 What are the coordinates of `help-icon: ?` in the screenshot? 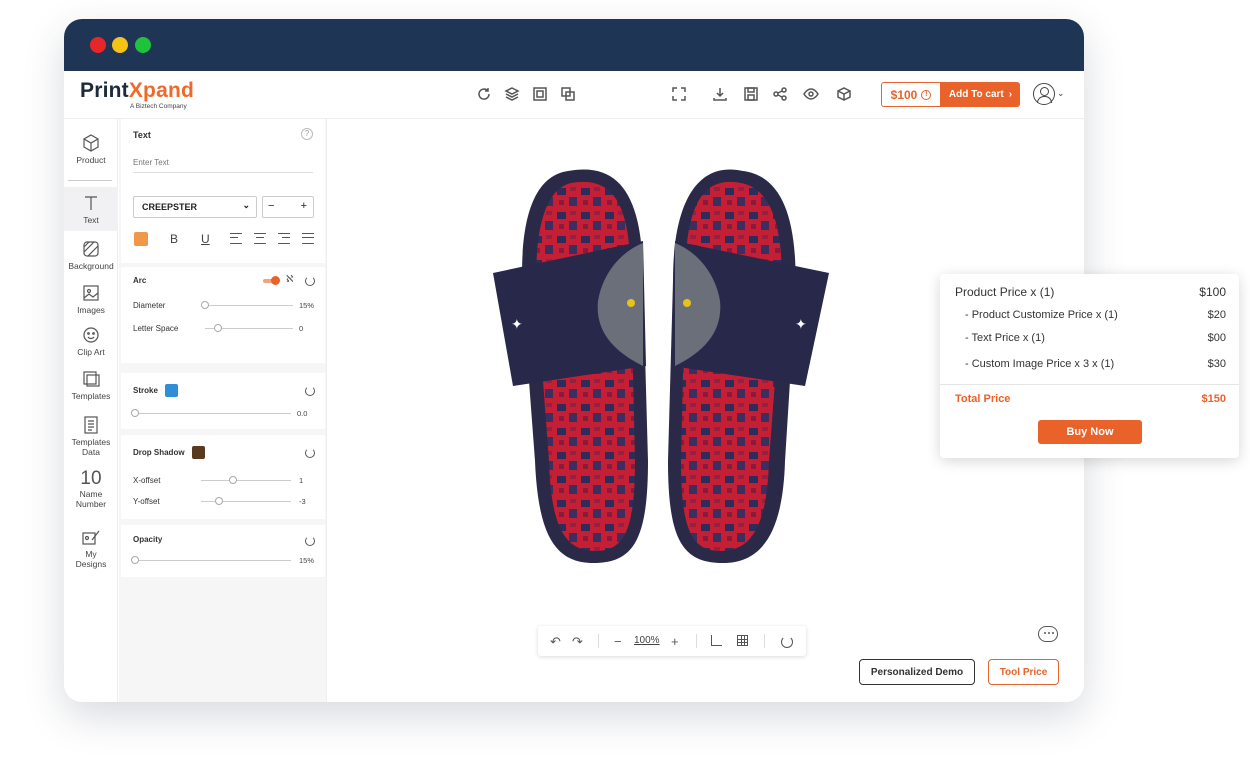 It's located at (307, 134).